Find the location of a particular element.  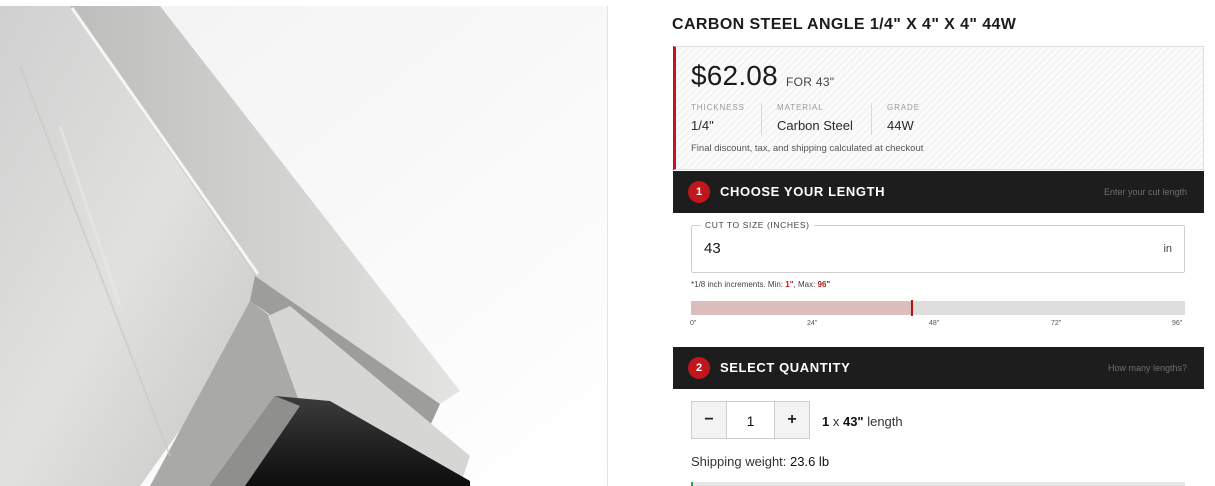

price-for-length: FOR 43" is located at coordinates (810, 82).